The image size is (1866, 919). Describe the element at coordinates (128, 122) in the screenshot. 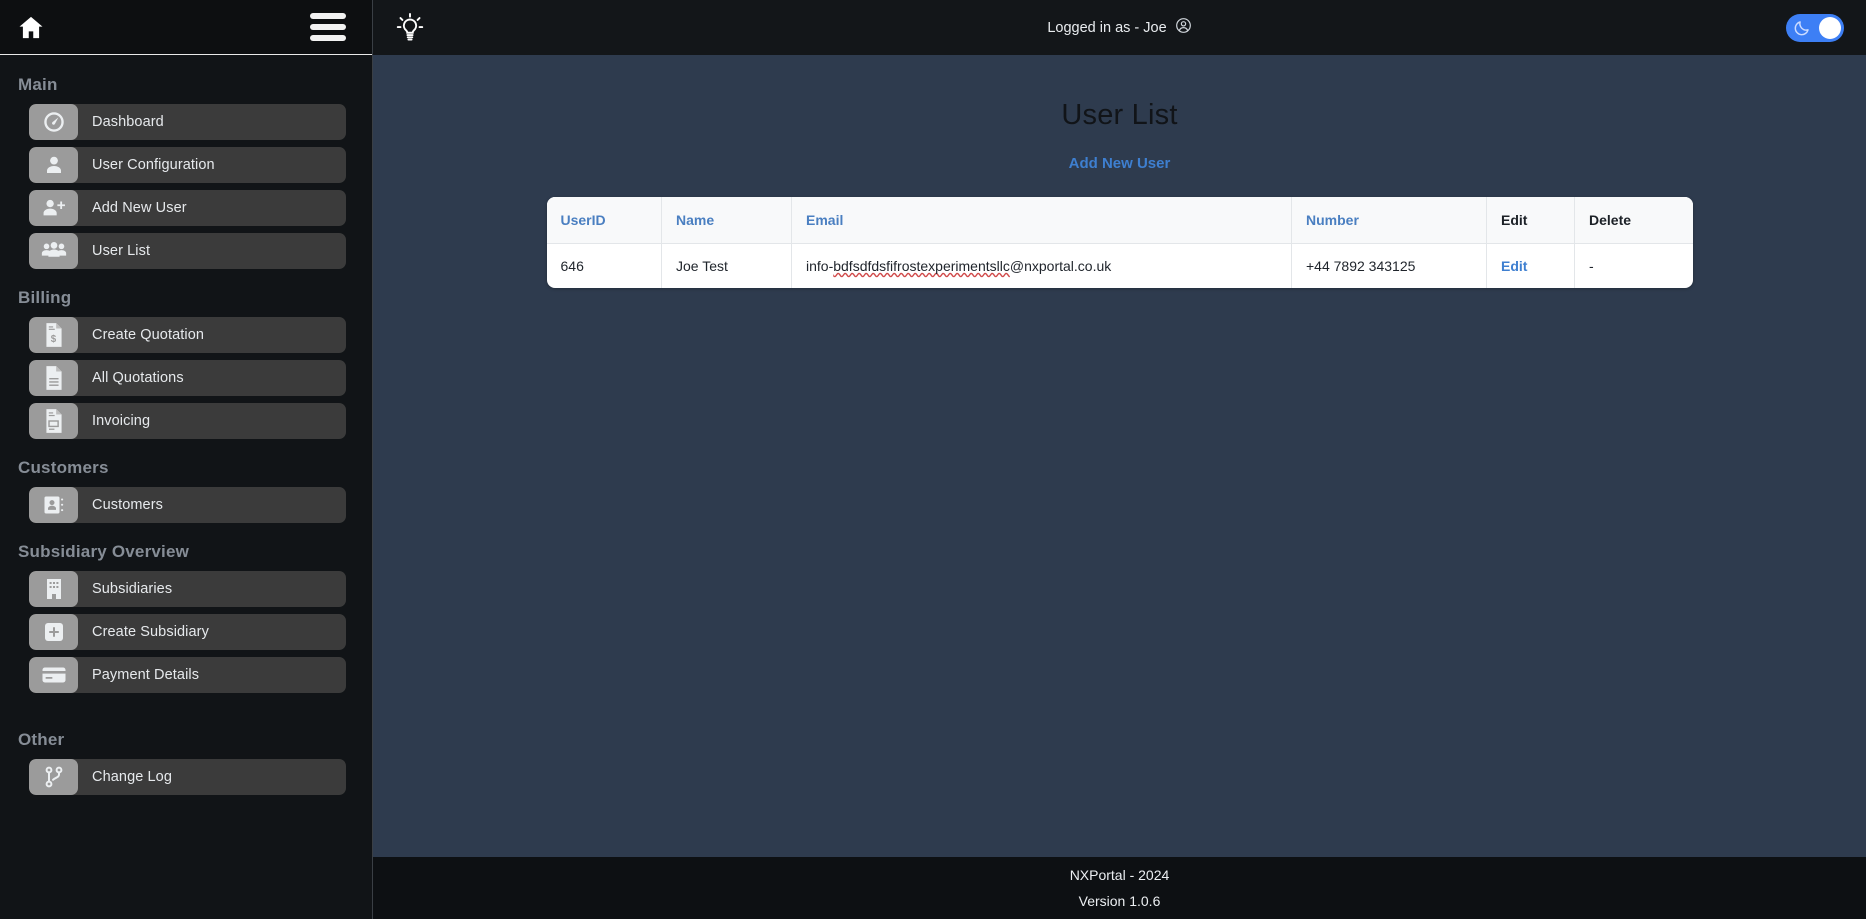

I see `sidebar-item-label: Dashboard` at that location.